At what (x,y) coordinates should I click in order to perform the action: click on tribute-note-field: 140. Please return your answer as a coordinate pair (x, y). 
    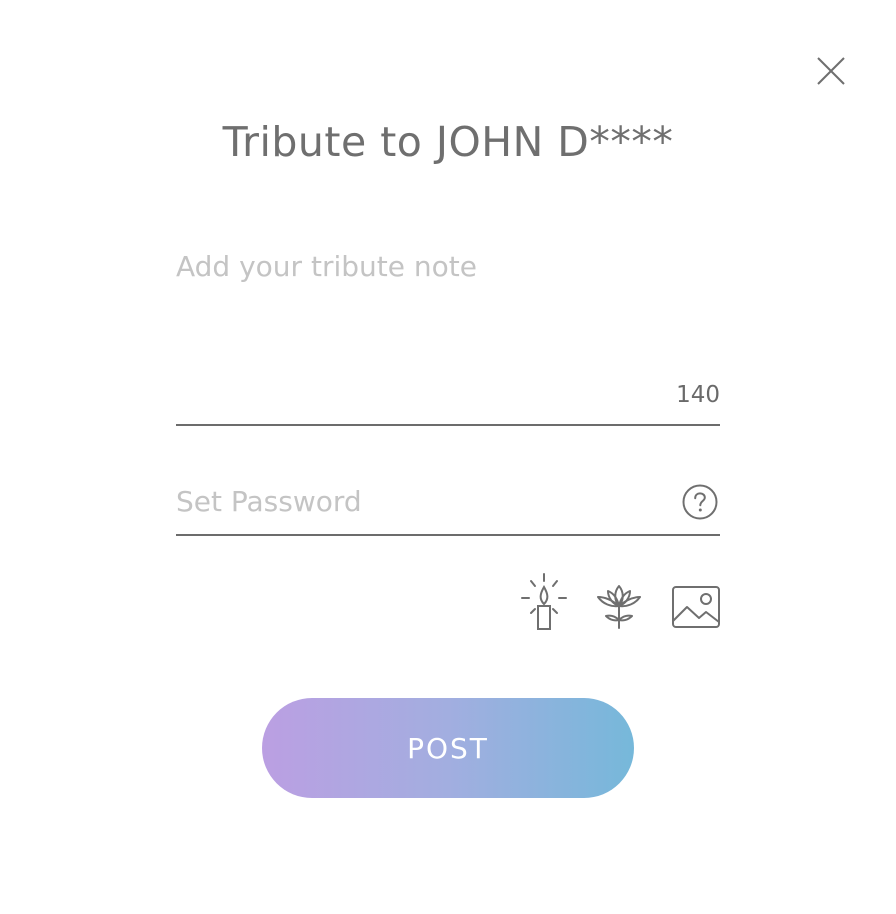
    Looking at the image, I should click on (448, 335).